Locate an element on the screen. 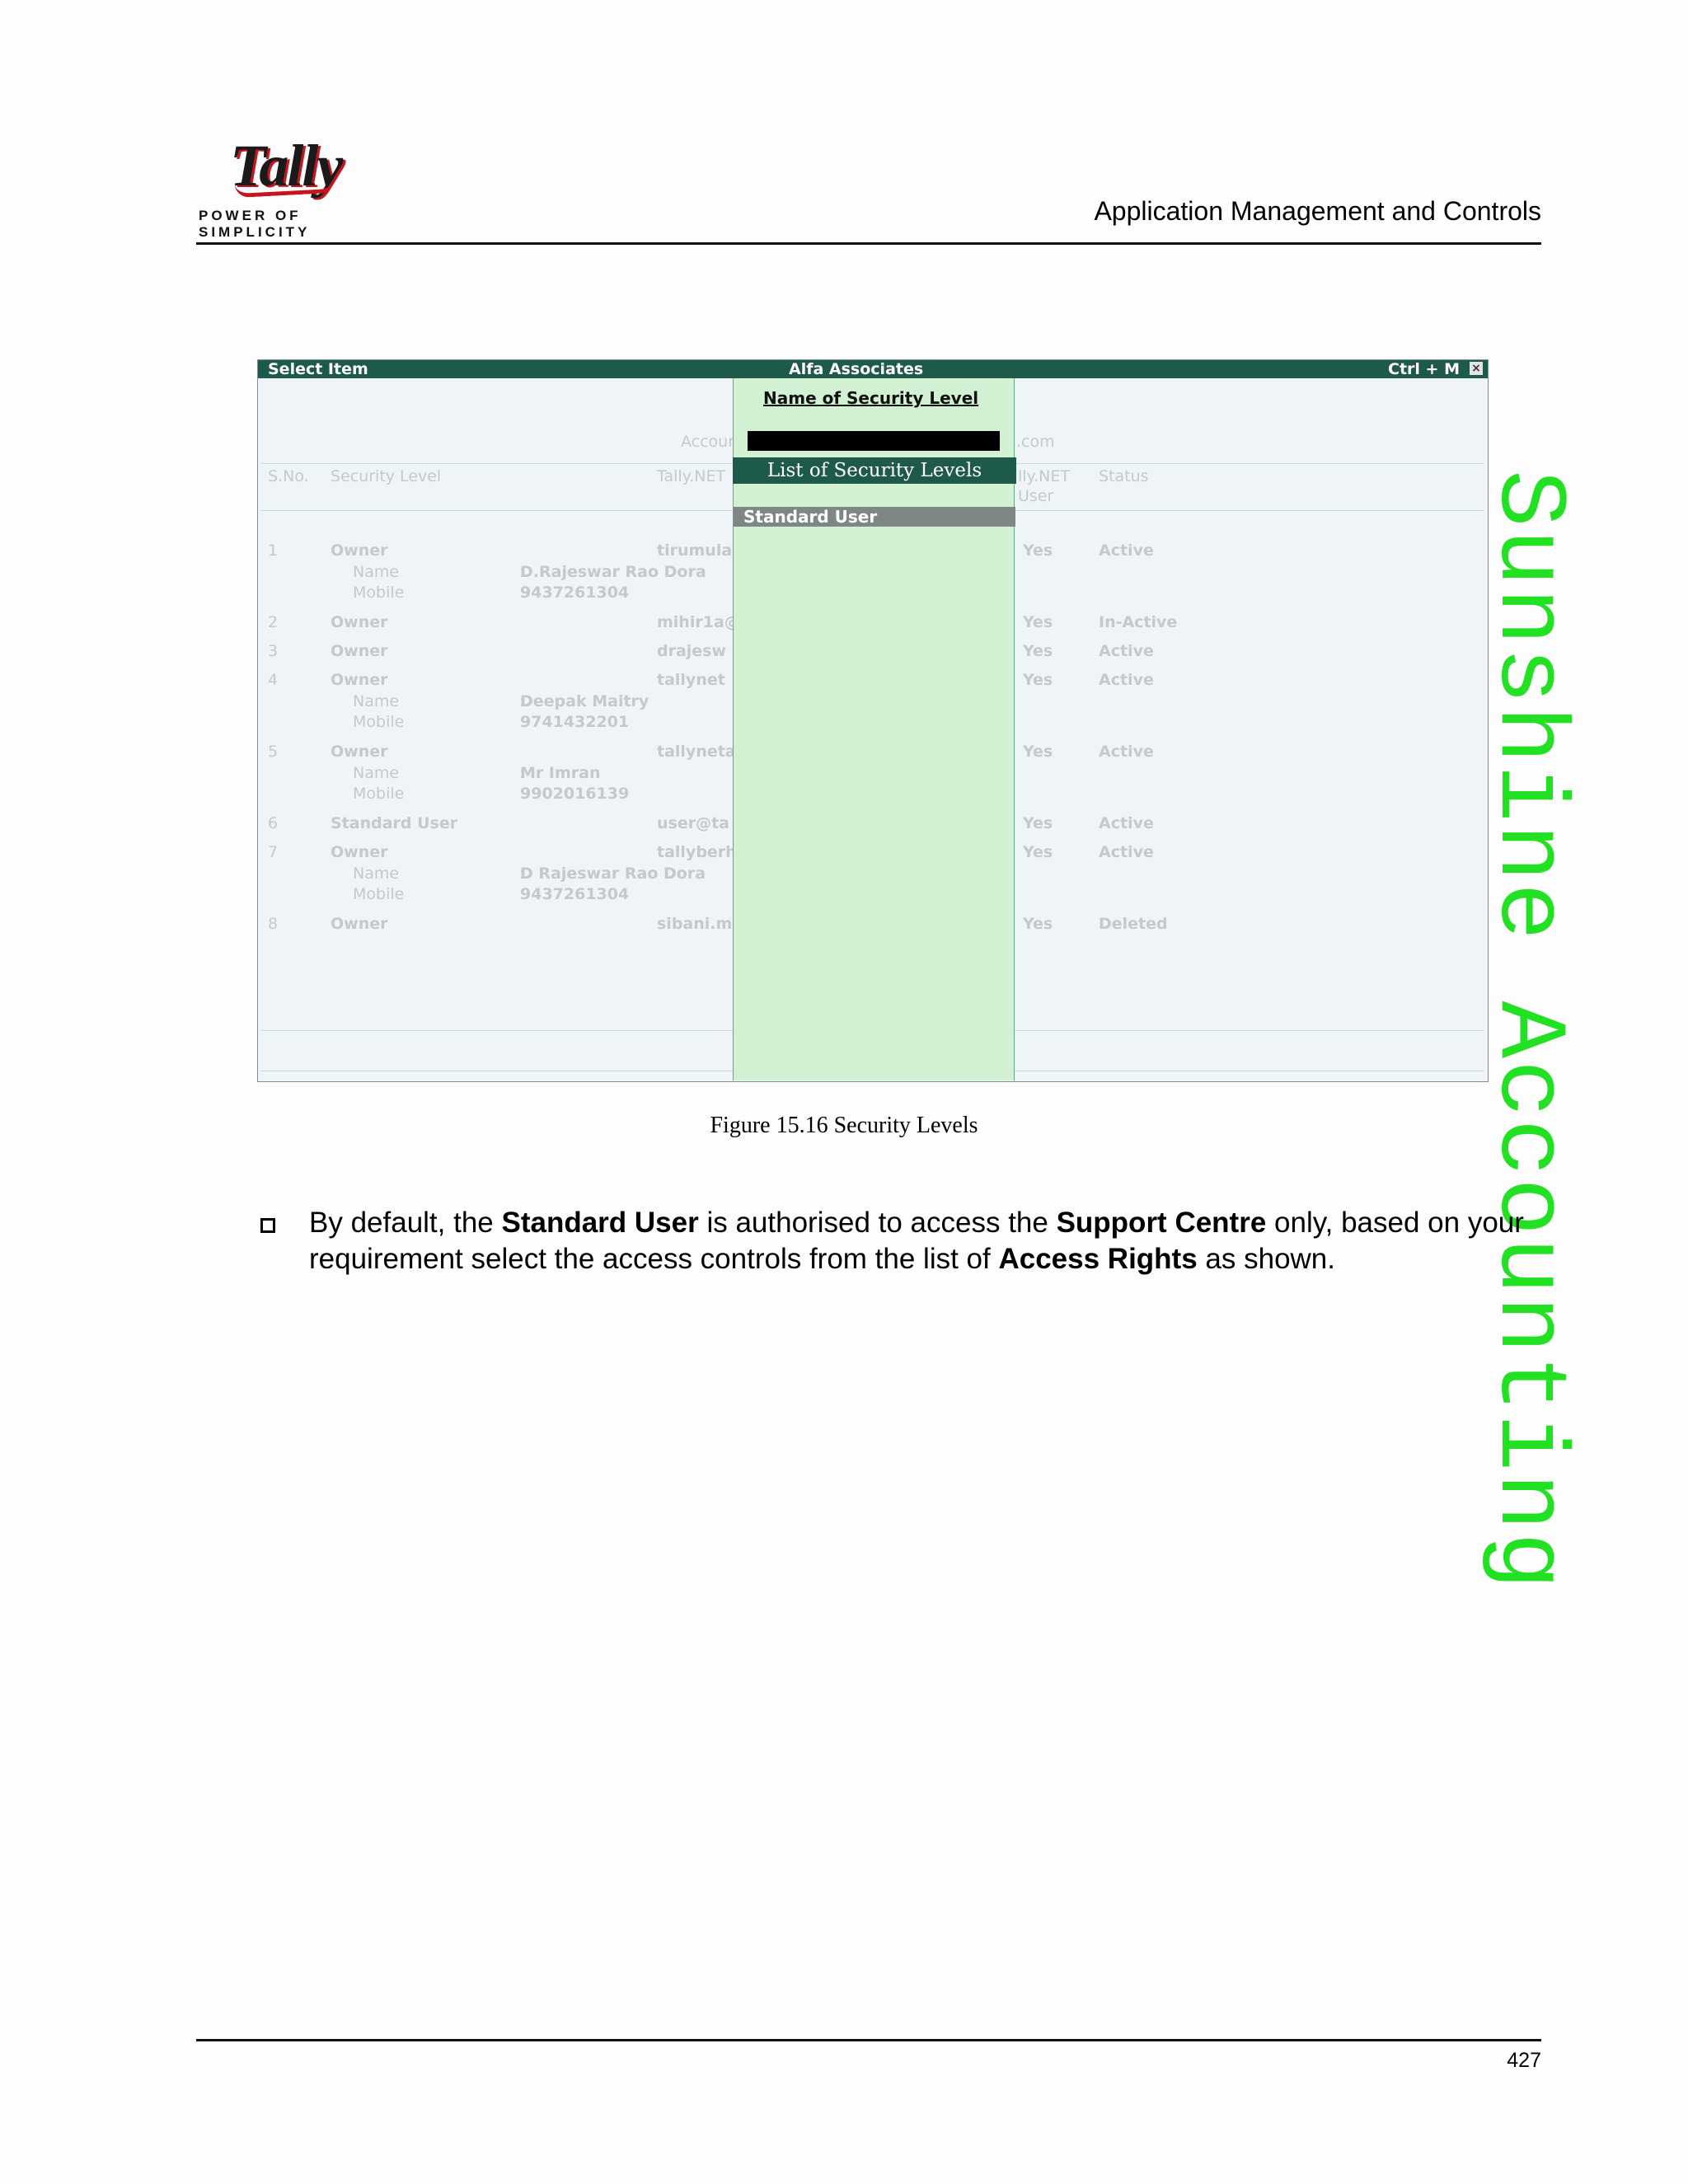  row-email: tallyneta is located at coordinates (697, 752).